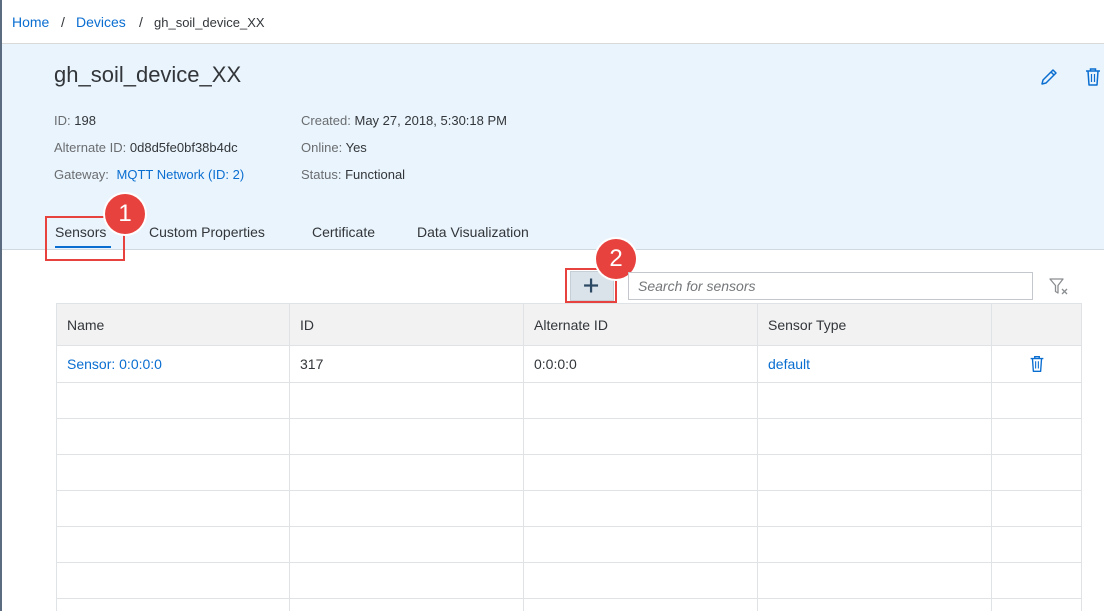 The width and height of the screenshot is (1104, 611). What do you see at coordinates (343, 232) in the screenshot?
I see `tab-certificate: Certificate` at bounding box center [343, 232].